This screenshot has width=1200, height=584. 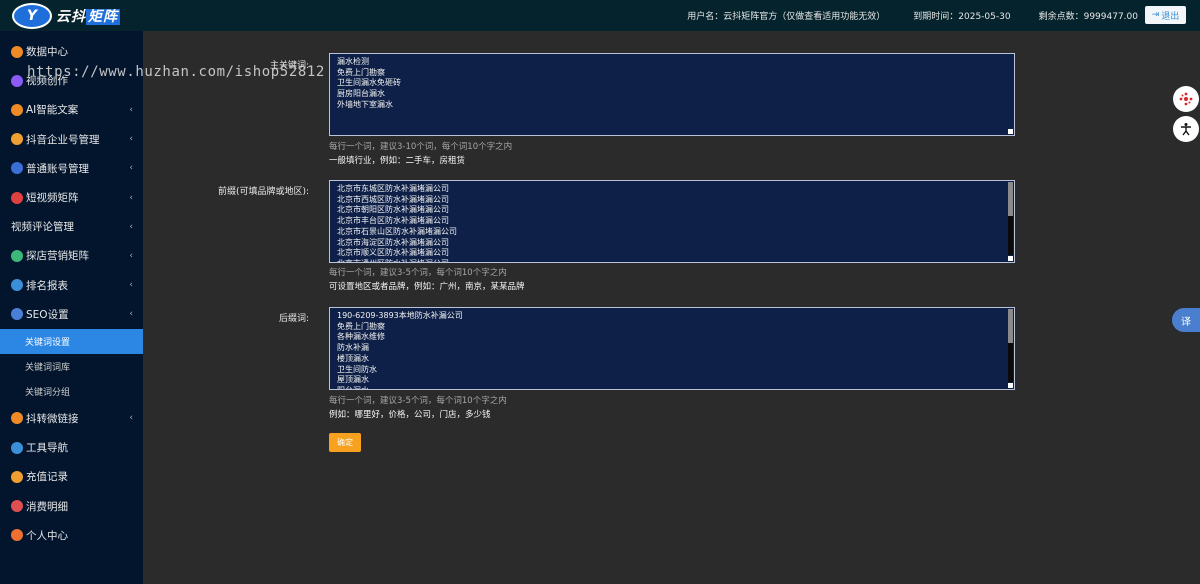 I want to click on keyword-line: 北京市顺义区防水补漏堵漏公司, so click(x=393, y=253).